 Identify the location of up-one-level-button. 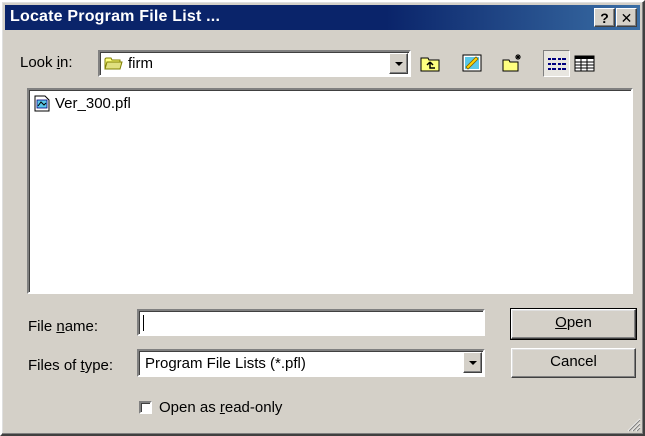
(430, 63).